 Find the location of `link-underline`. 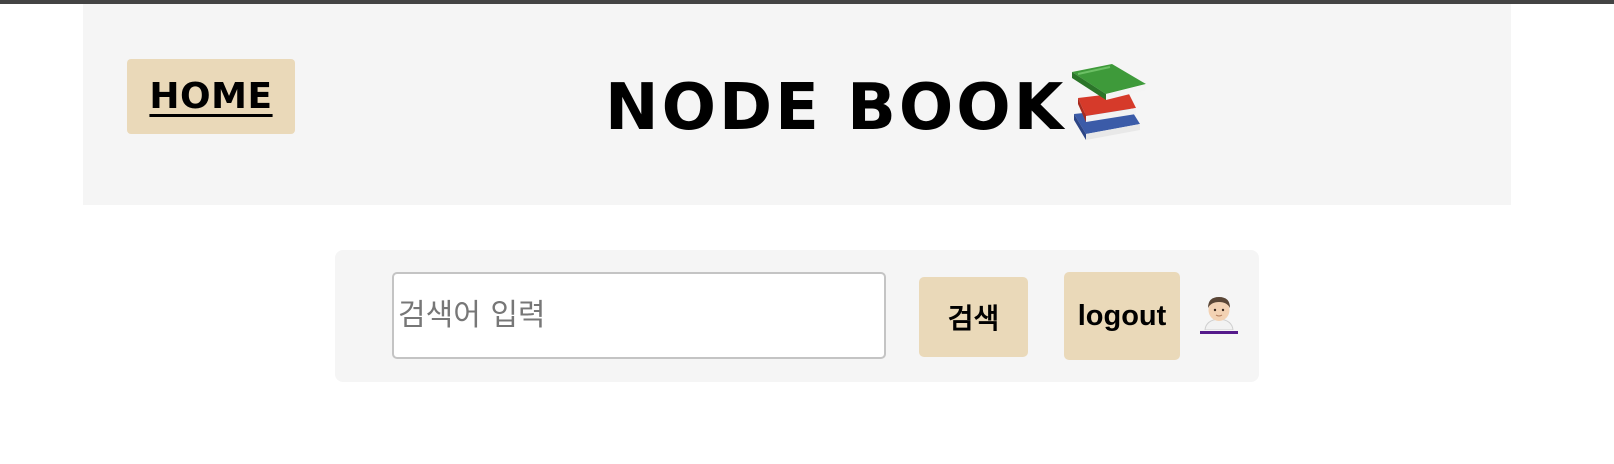

link-underline is located at coordinates (1219, 332).